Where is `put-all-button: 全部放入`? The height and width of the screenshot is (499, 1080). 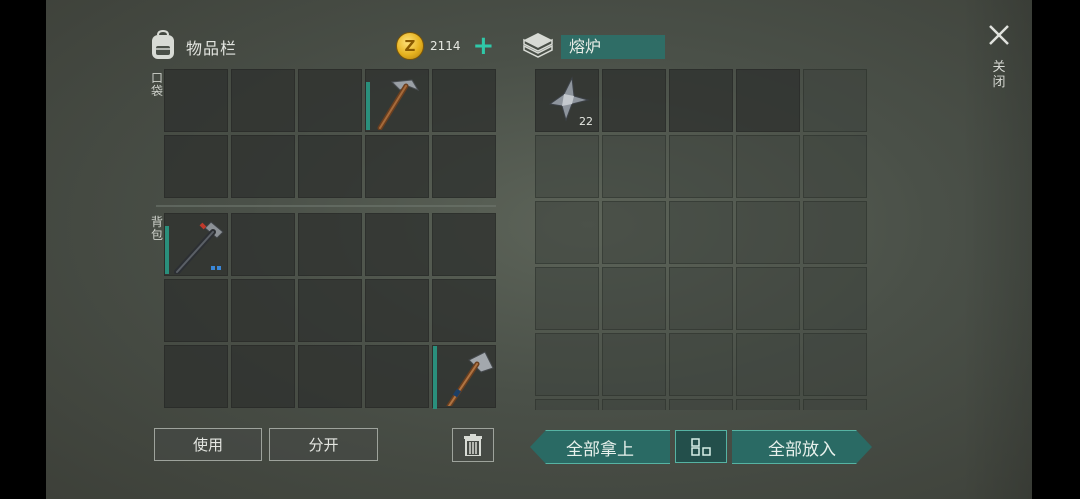
put-all-button: 全部放入 is located at coordinates (802, 447).